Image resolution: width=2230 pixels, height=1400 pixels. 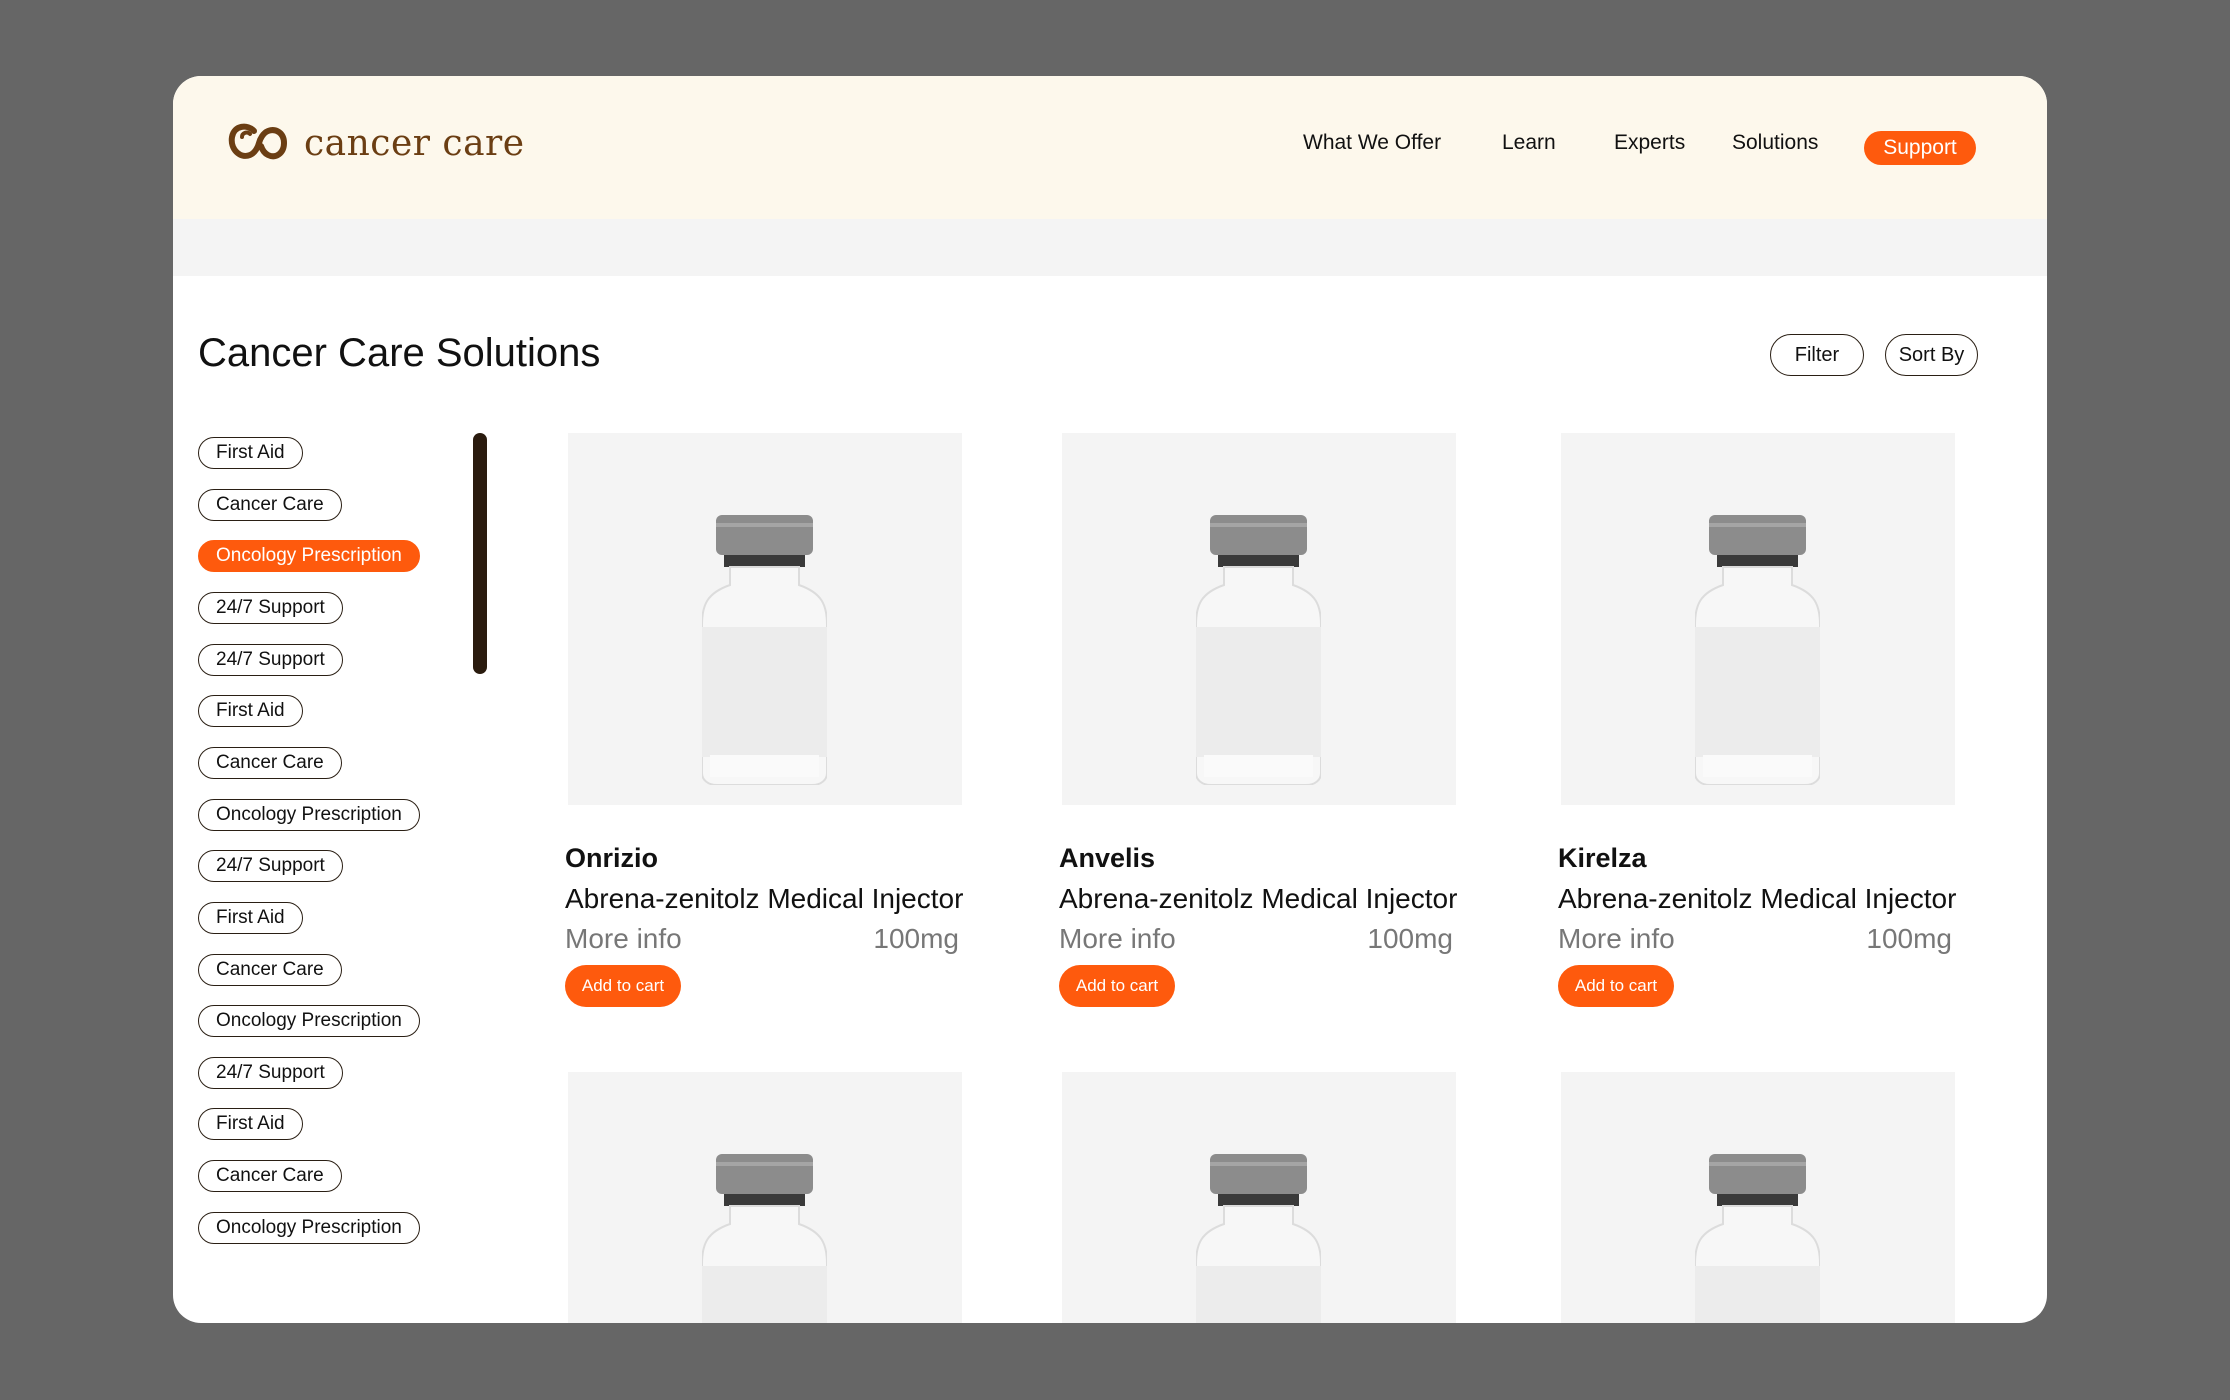 I want to click on page-title: Cancer Care Solutions, so click(x=399, y=353).